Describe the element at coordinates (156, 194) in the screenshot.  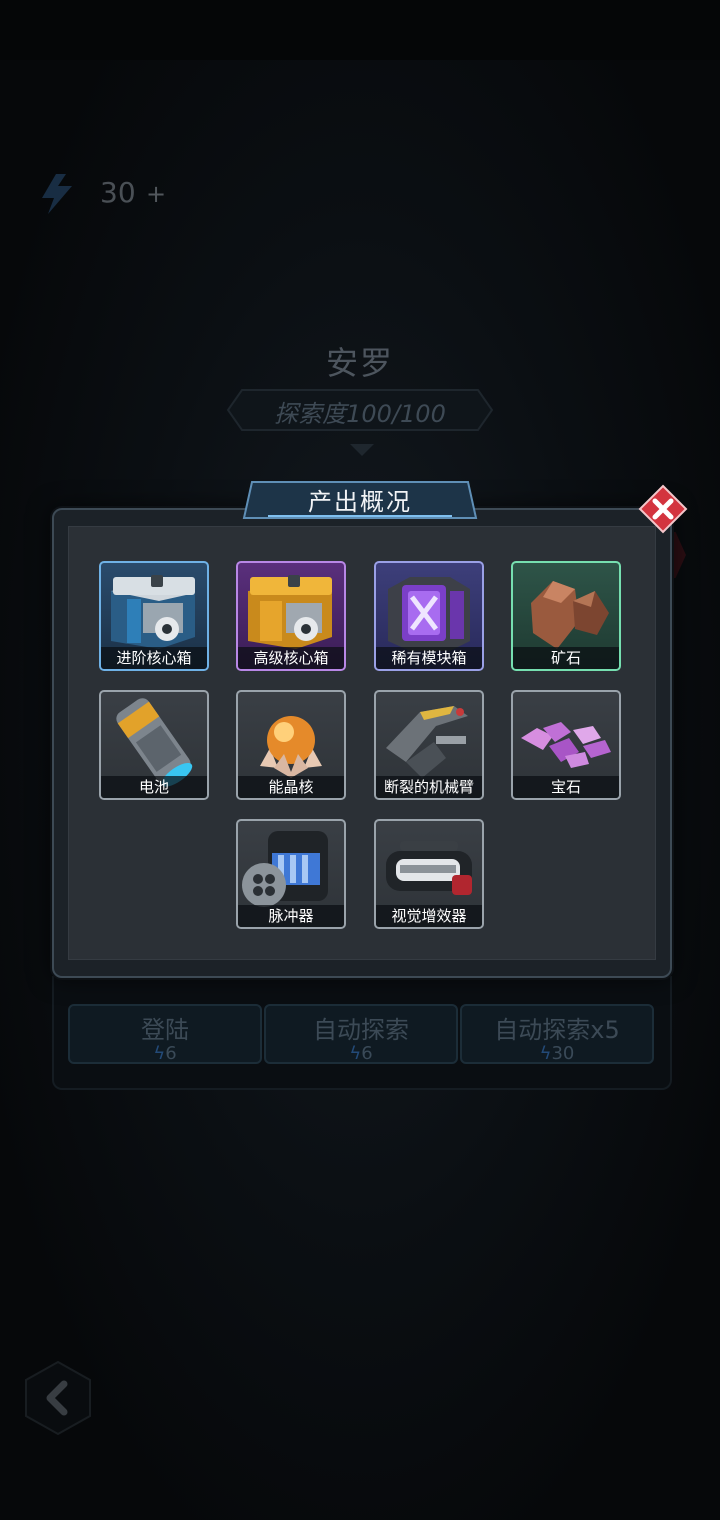
I see `add-energy-icon: +` at that location.